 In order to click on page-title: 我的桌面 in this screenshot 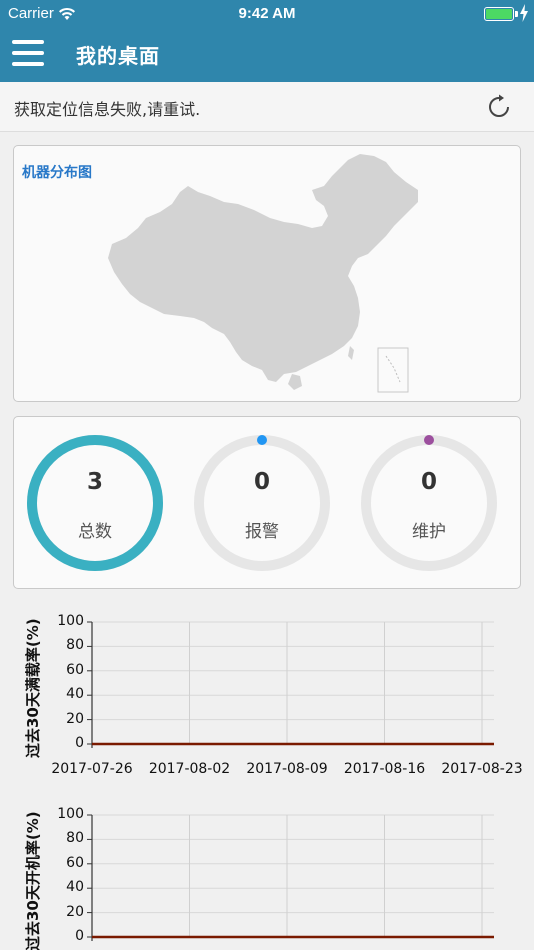, I will do `click(118, 56)`.